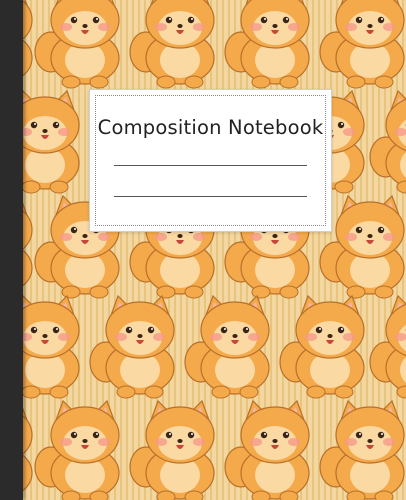 The height and width of the screenshot is (500, 406). I want to click on label-dotted-border: Composition Notebook, so click(210, 160).